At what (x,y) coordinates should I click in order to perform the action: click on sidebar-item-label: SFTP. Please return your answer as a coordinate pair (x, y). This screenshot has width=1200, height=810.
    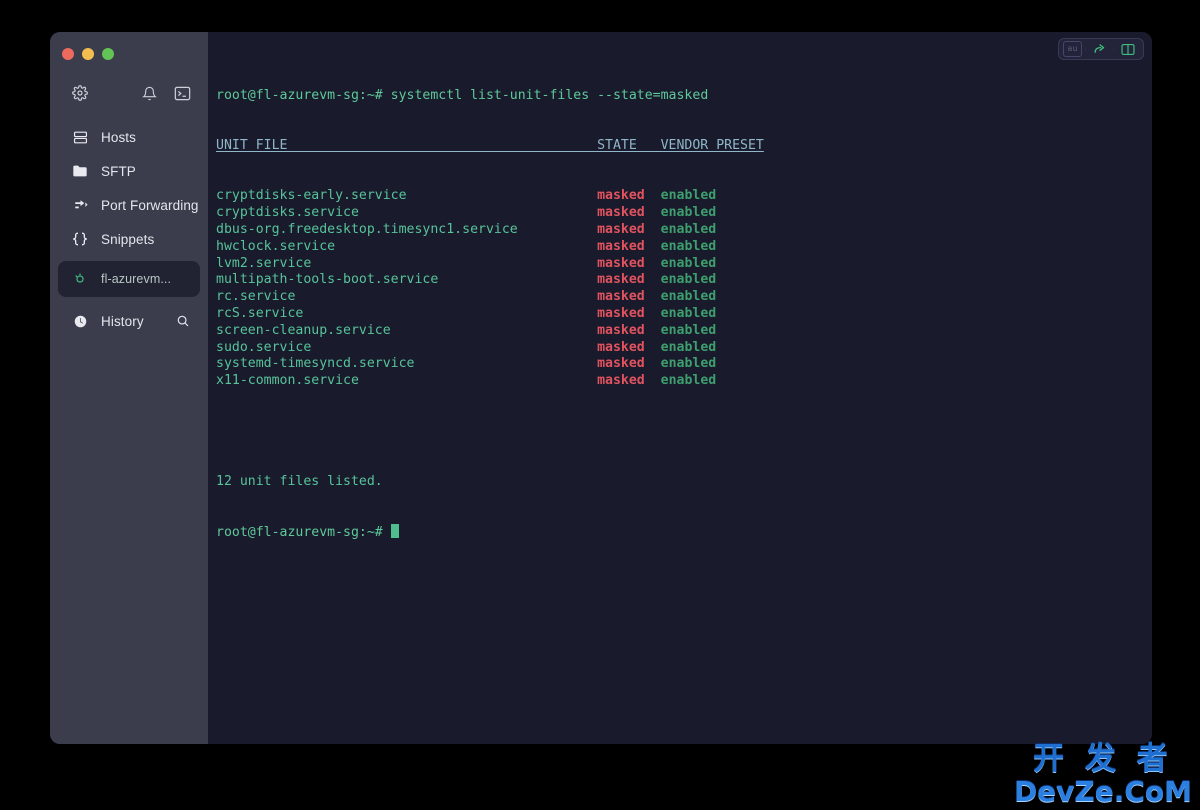
    Looking at the image, I should click on (118, 171).